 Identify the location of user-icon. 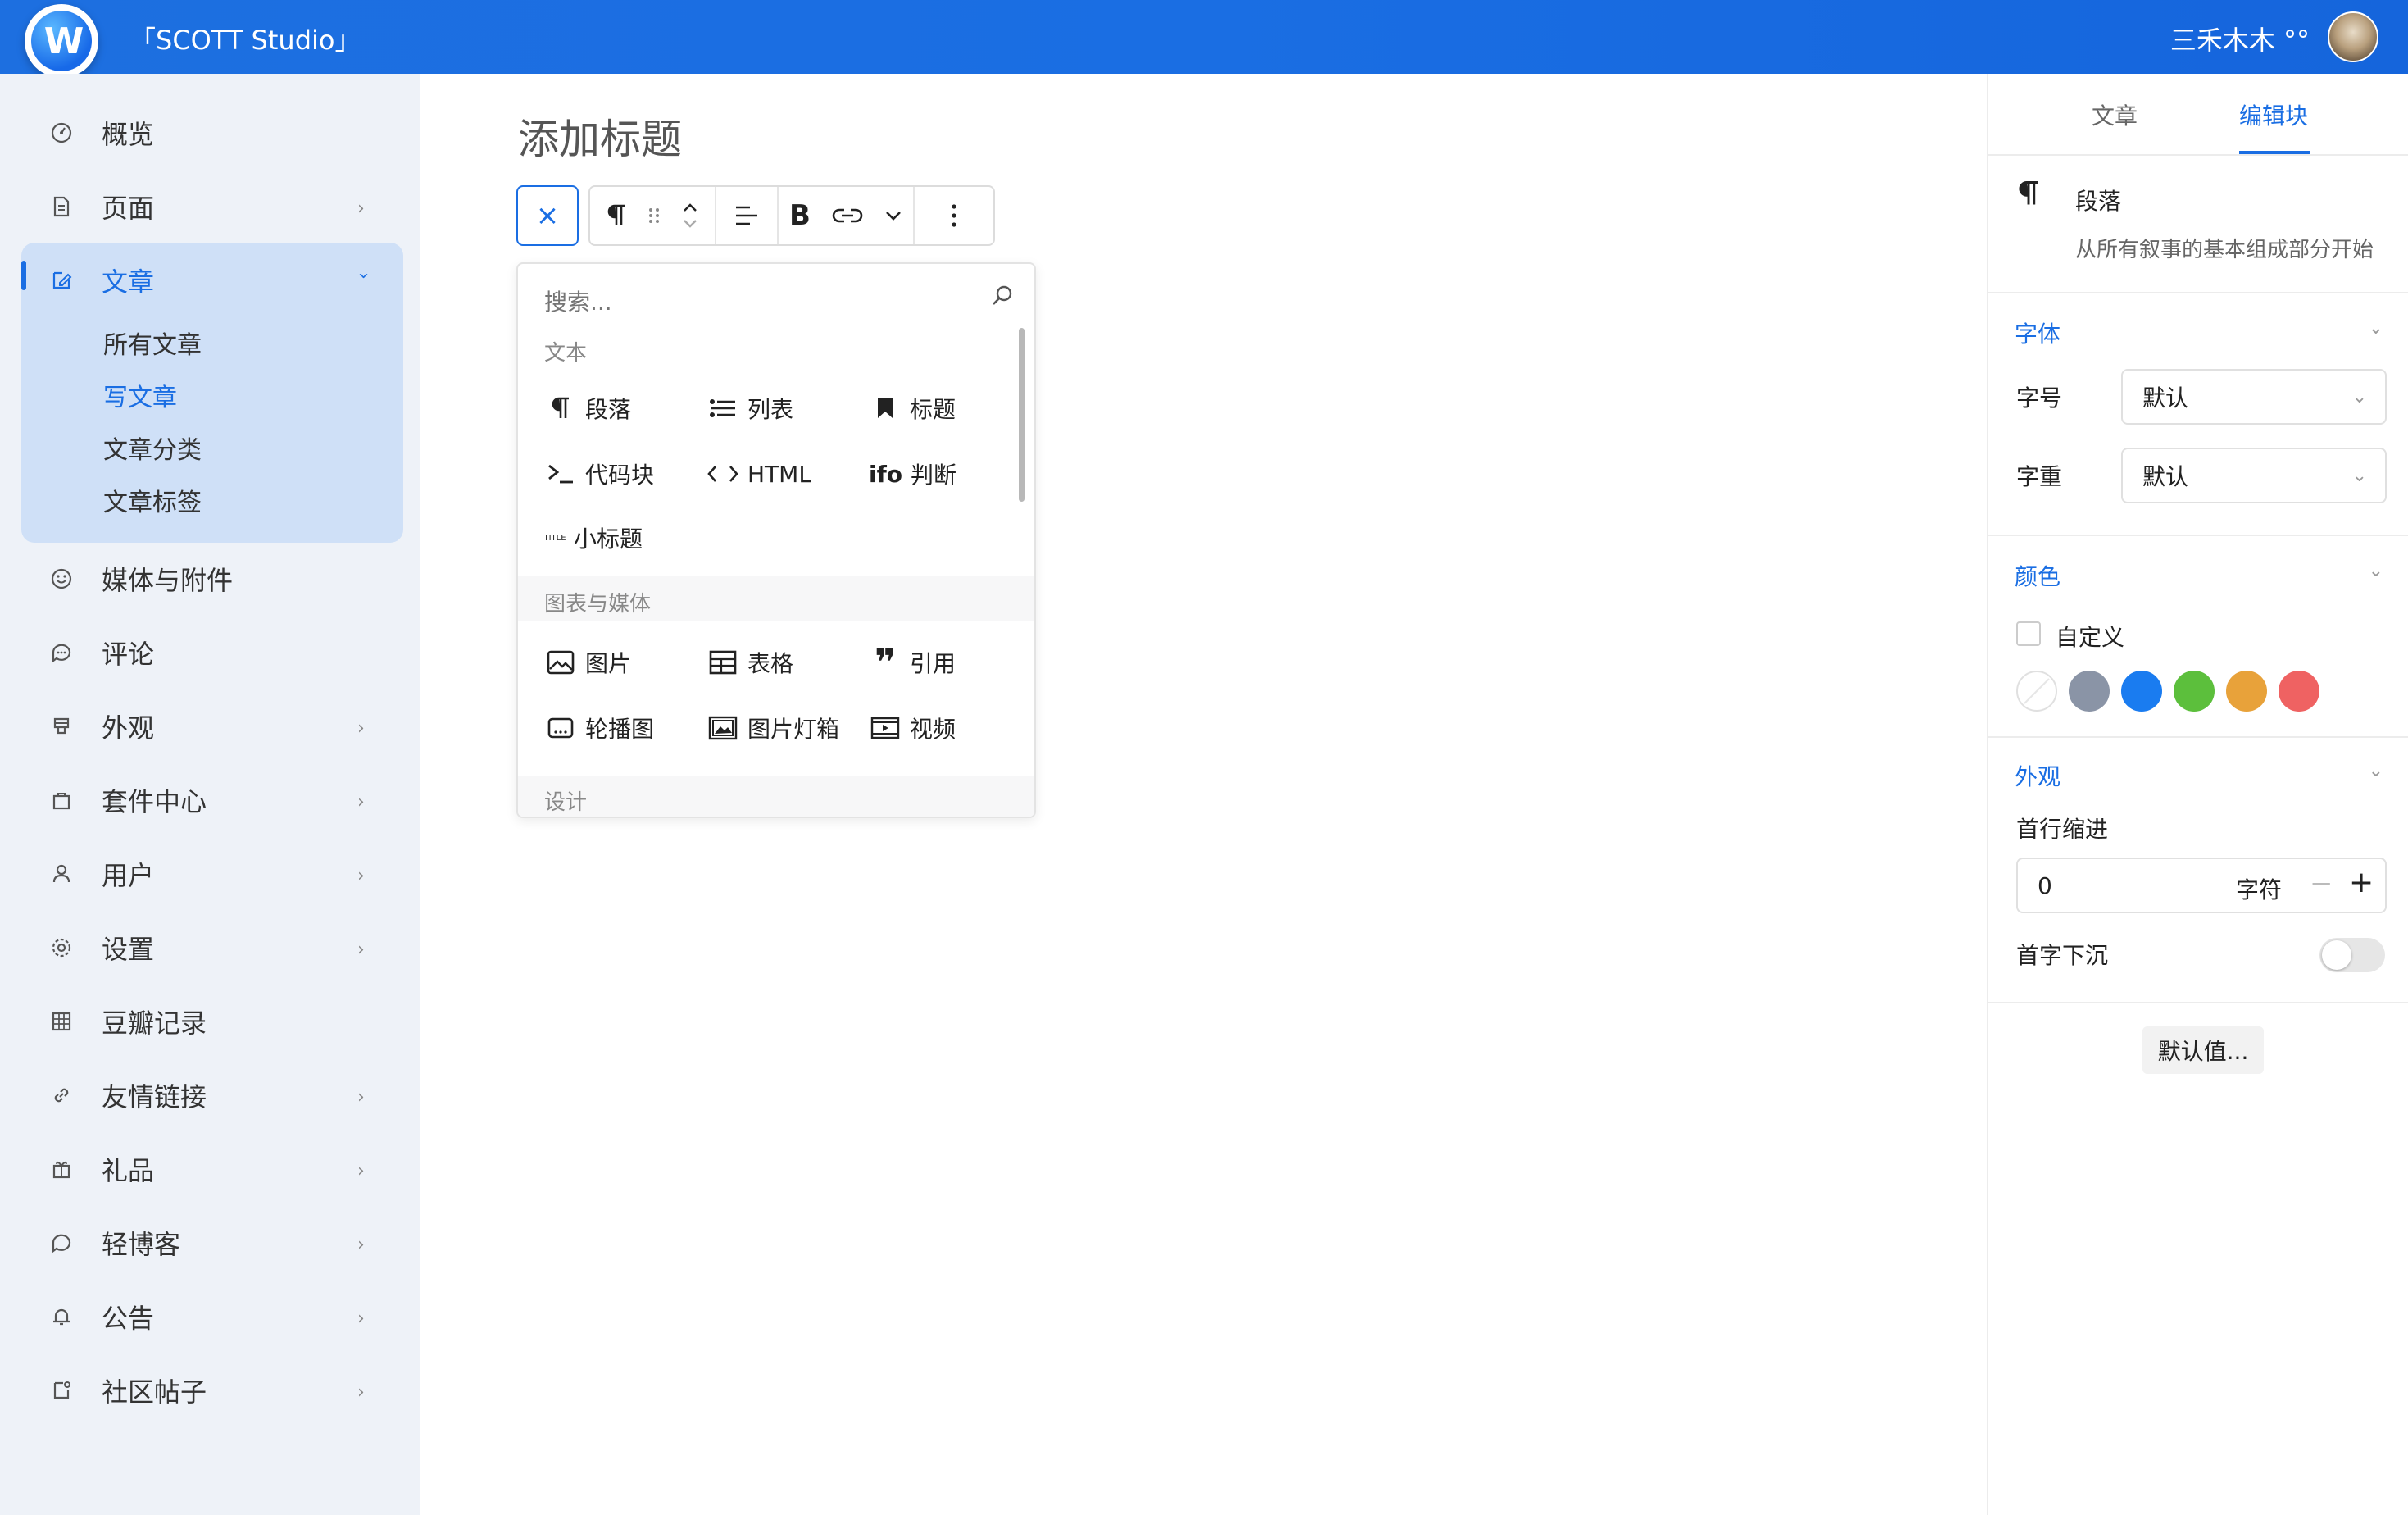
(61, 874).